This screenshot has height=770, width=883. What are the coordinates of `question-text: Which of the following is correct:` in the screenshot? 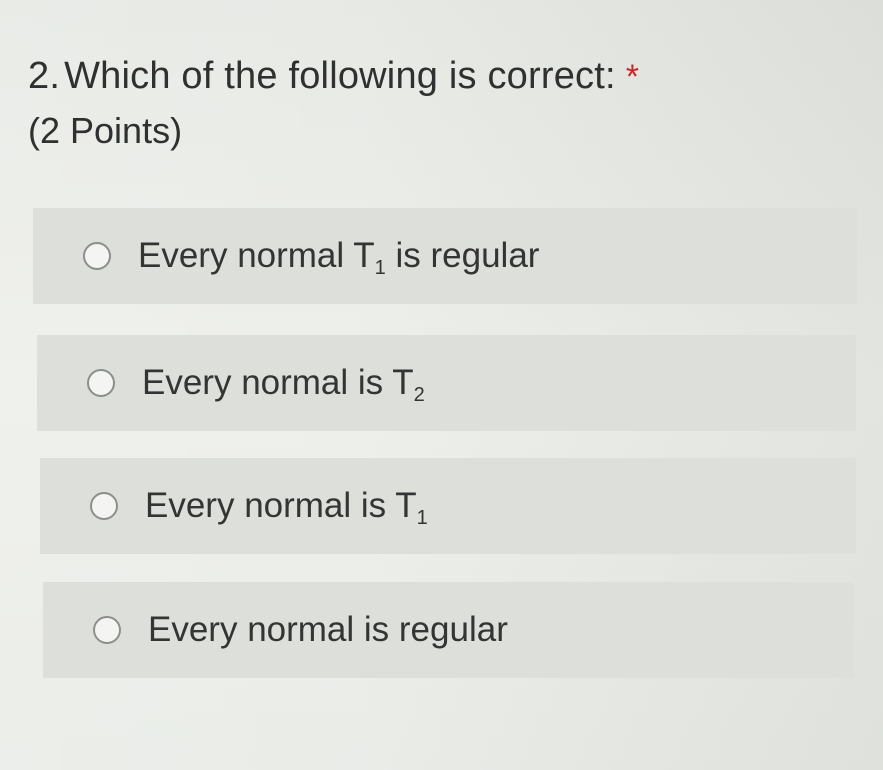 It's located at (340, 76).